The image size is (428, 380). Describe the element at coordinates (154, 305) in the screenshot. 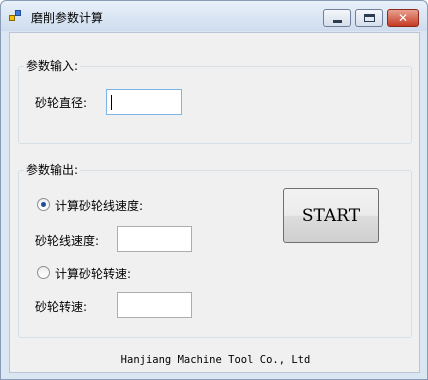

I see `rotation-speed-output` at that location.